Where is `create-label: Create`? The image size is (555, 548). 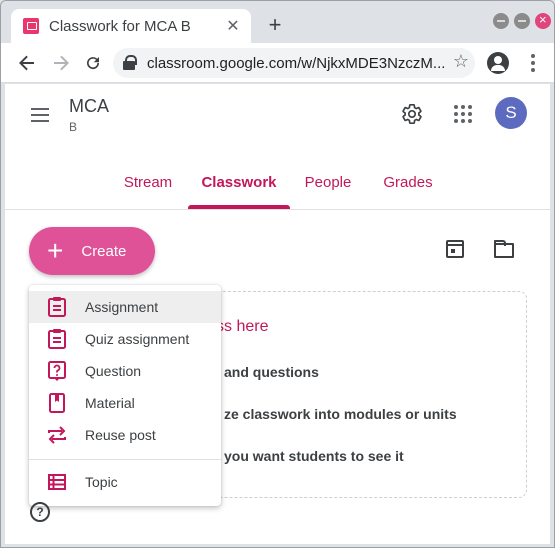
create-label: Create is located at coordinates (104, 251).